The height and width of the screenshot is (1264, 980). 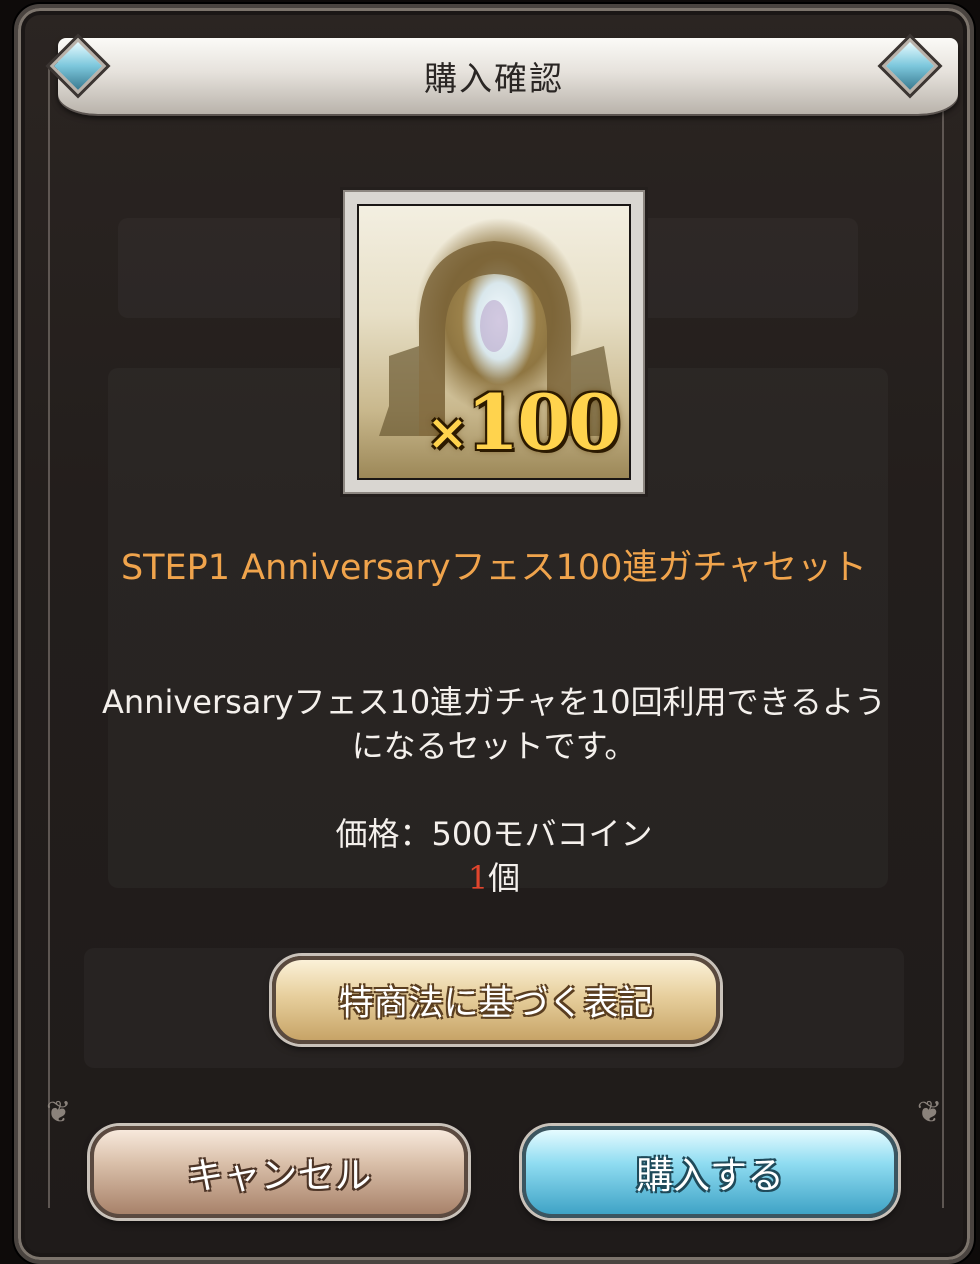 I want to click on item-thumbnail: ×100, so click(x=494, y=342).